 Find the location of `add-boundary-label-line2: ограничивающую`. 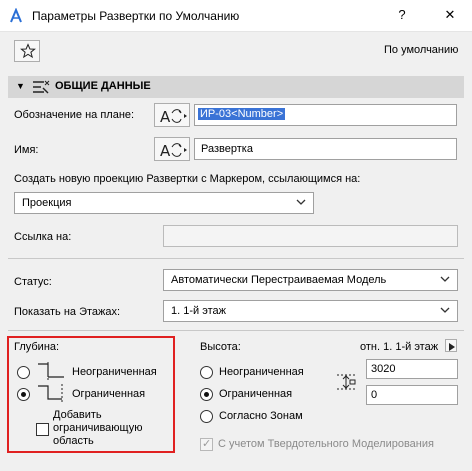

add-boundary-label-line2: ограничивающую is located at coordinates (98, 428).